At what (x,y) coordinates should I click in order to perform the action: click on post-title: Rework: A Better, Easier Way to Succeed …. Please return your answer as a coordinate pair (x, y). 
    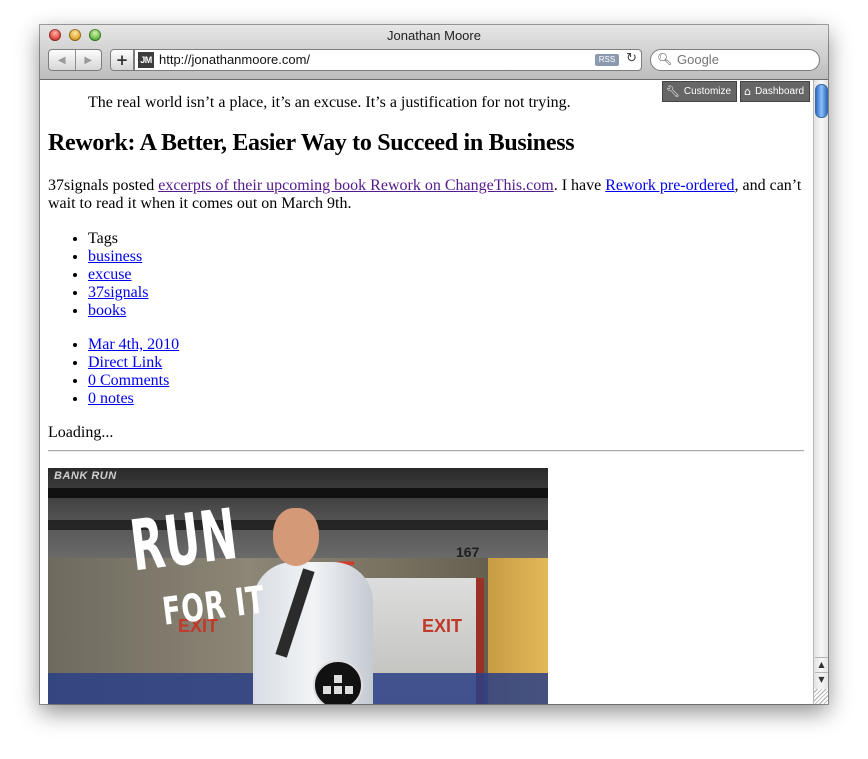
    Looking at the image, I should click on (311, 143).